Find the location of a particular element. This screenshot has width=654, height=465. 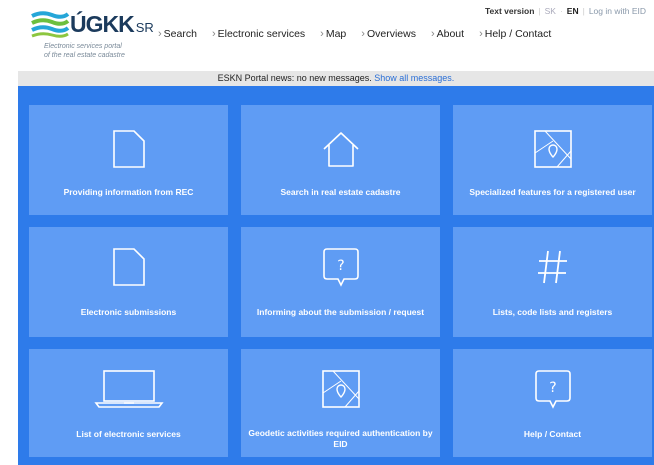

top-utility-bar: Text version | SK · EN | Log in with EID is located at coordinates (565, 11).